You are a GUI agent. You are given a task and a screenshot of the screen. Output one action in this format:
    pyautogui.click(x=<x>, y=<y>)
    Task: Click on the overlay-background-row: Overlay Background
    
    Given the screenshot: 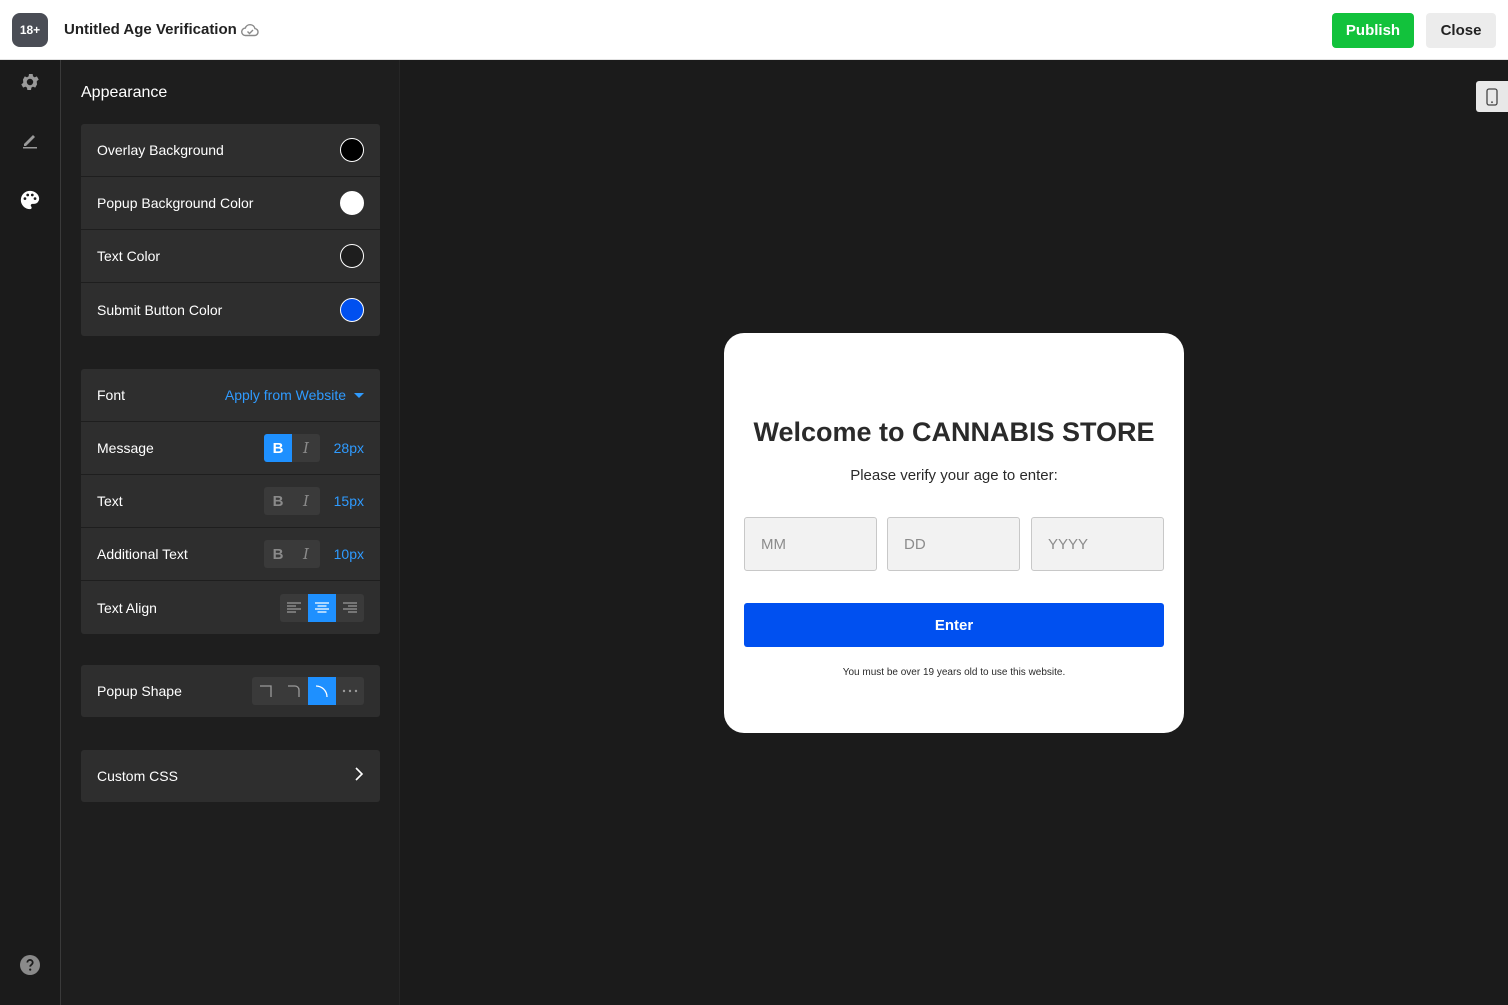 What is the action you would take?
    pyautogui.click(x=230, y=150)
    